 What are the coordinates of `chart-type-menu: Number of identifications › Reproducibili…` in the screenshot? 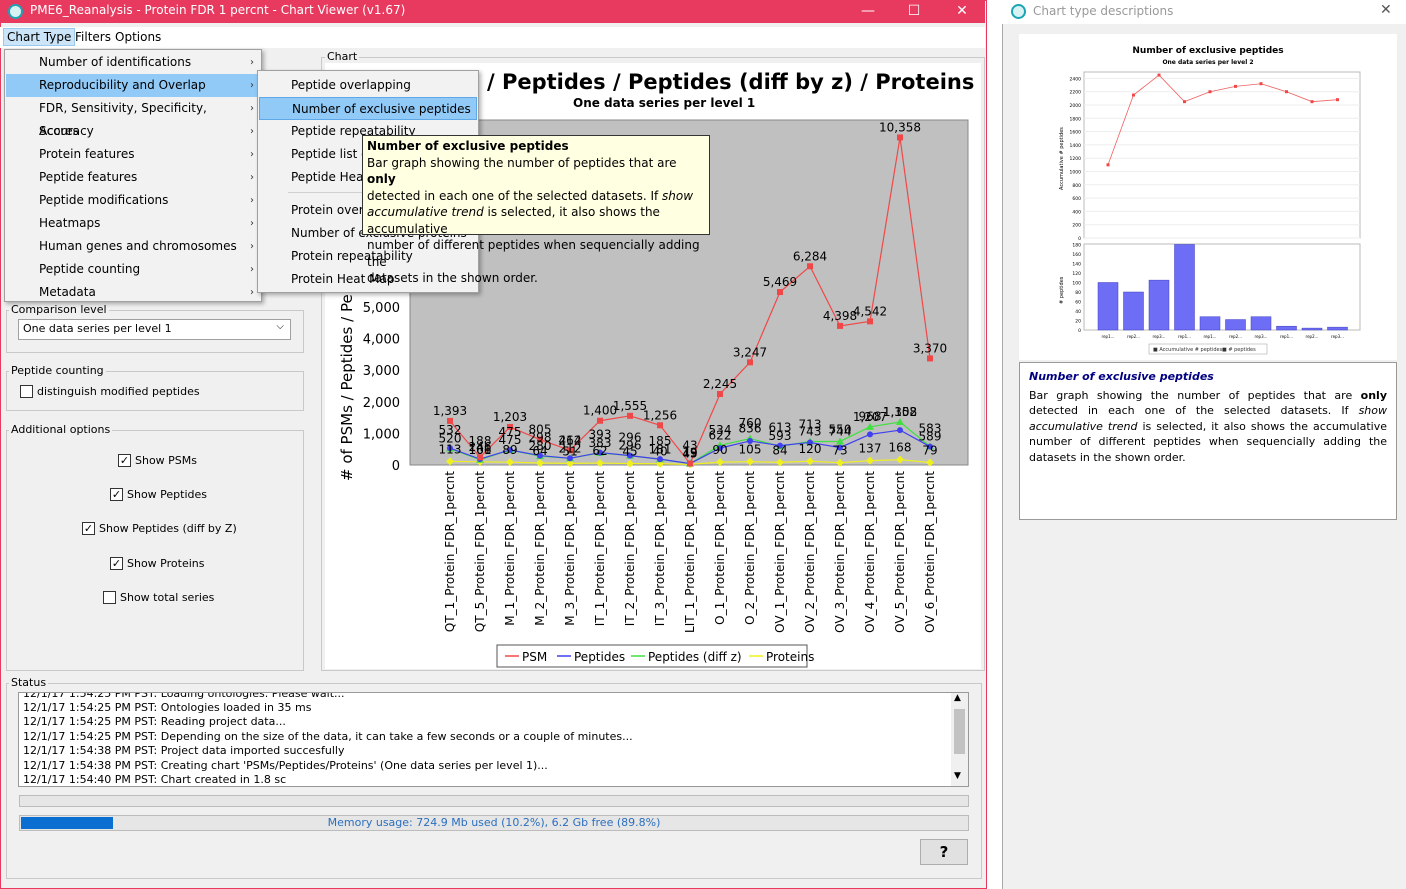 It's located at (133, 175).